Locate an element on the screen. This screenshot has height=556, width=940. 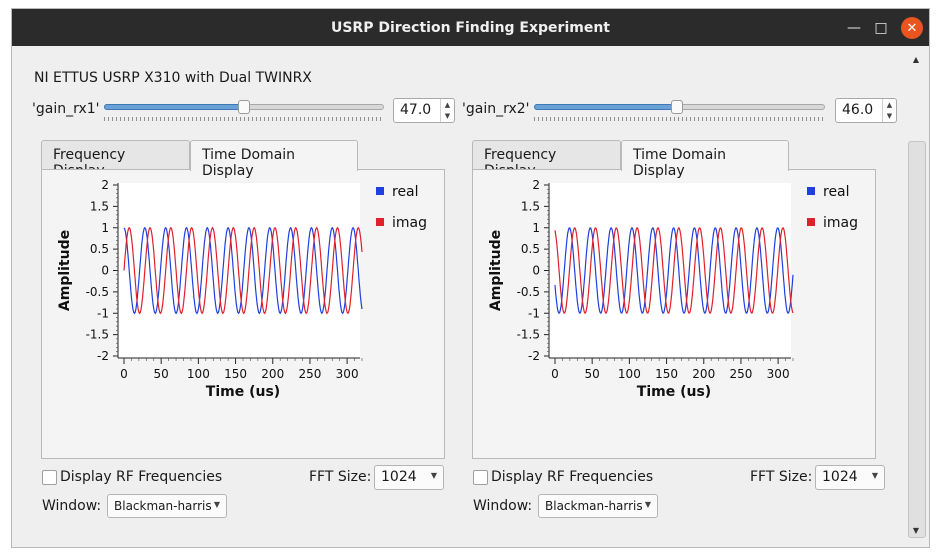
scroll-down-icon: ▼ is located at coordinates (916, 532).